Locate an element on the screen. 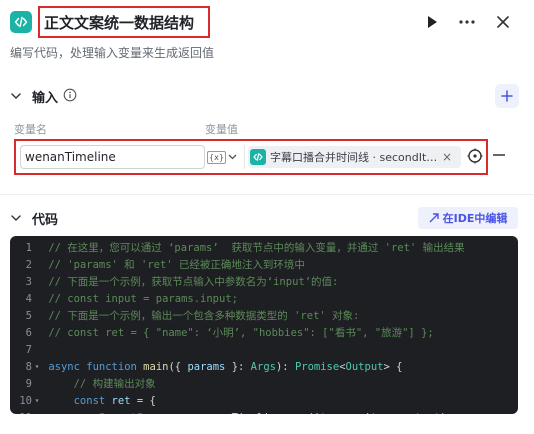 The image size is (534, 434). plus-icon is located at coordinates (507, 96).